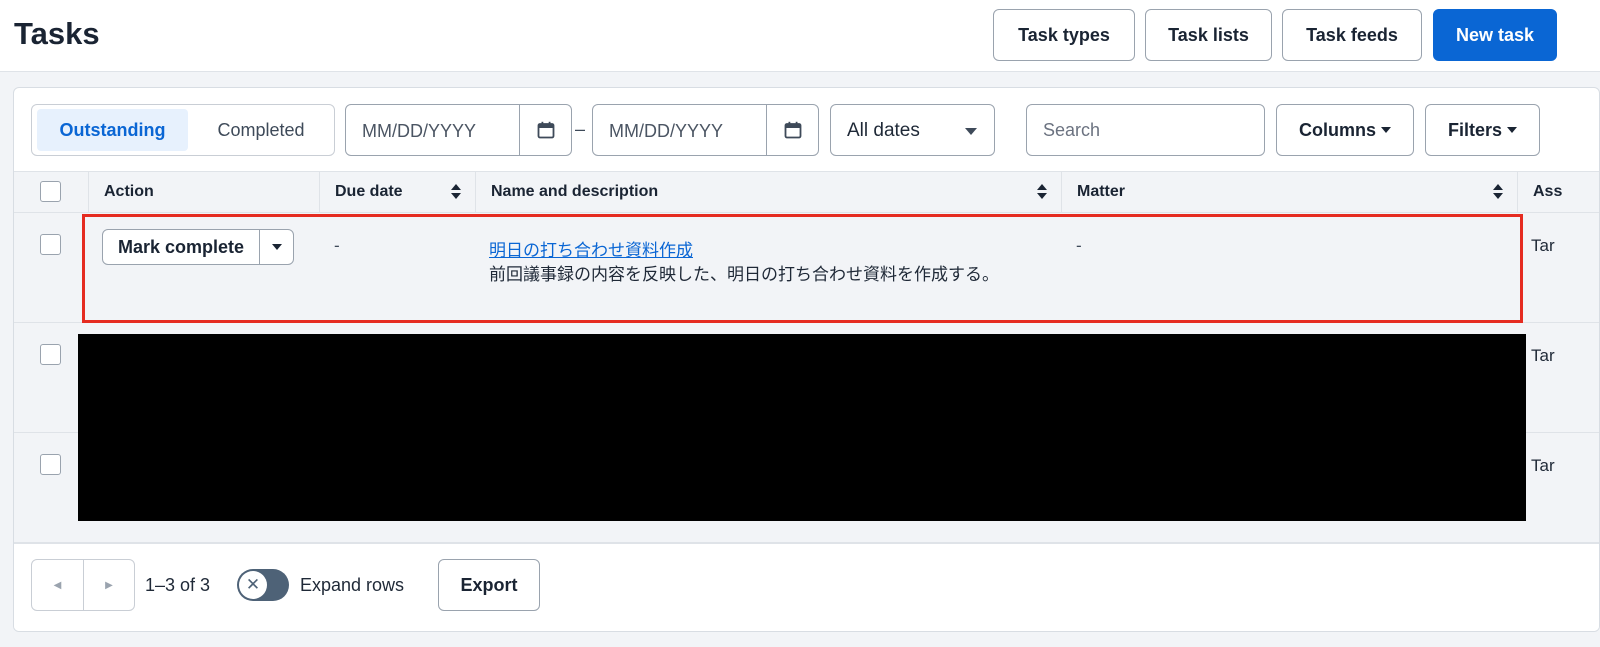  I want to click on columns-button: Columns, so click(1345, 130).